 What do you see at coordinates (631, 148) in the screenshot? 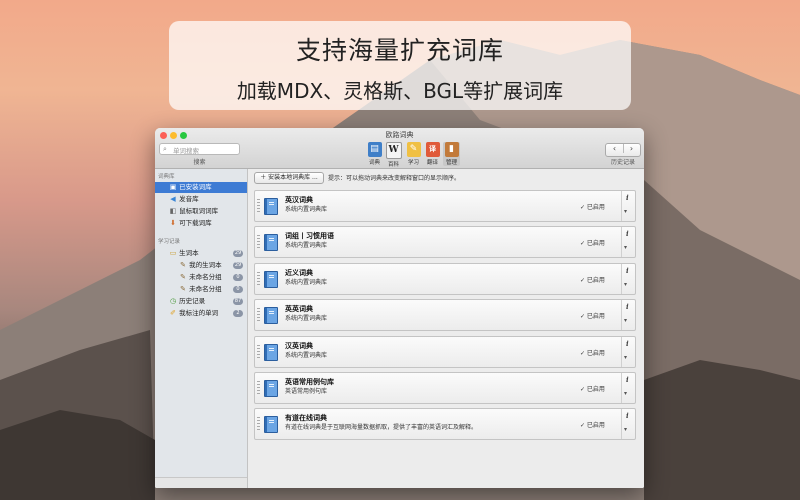
I see `forward-arrow-icon: ›` at bounding box center [631, 148].